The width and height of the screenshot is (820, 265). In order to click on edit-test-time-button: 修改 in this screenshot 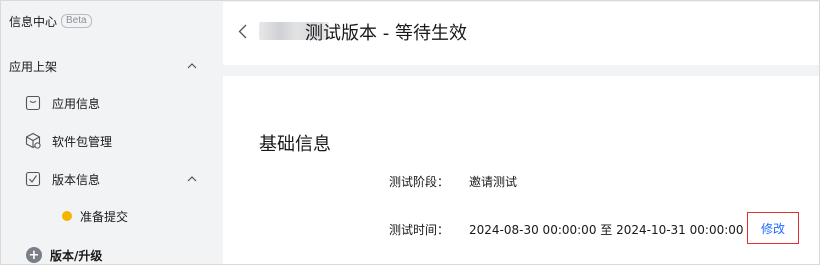, I will do `click(773, 228)`.